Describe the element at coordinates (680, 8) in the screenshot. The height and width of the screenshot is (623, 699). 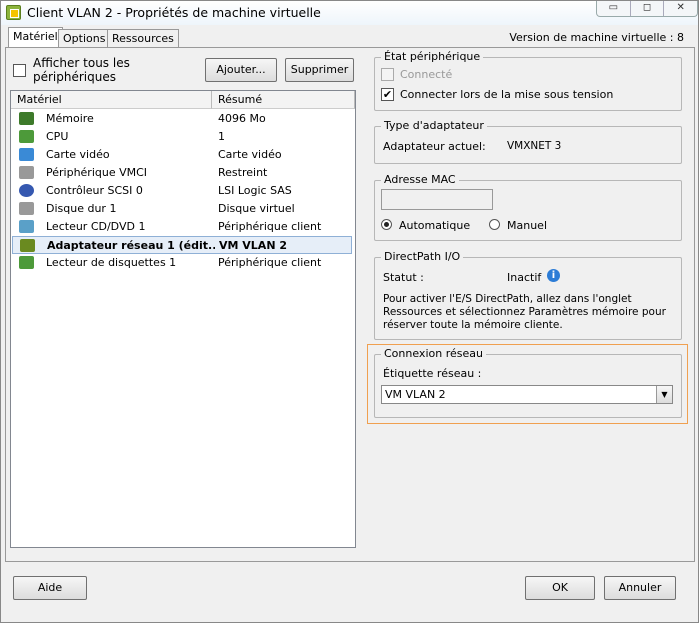
I see `close-button: ✕` at that location.